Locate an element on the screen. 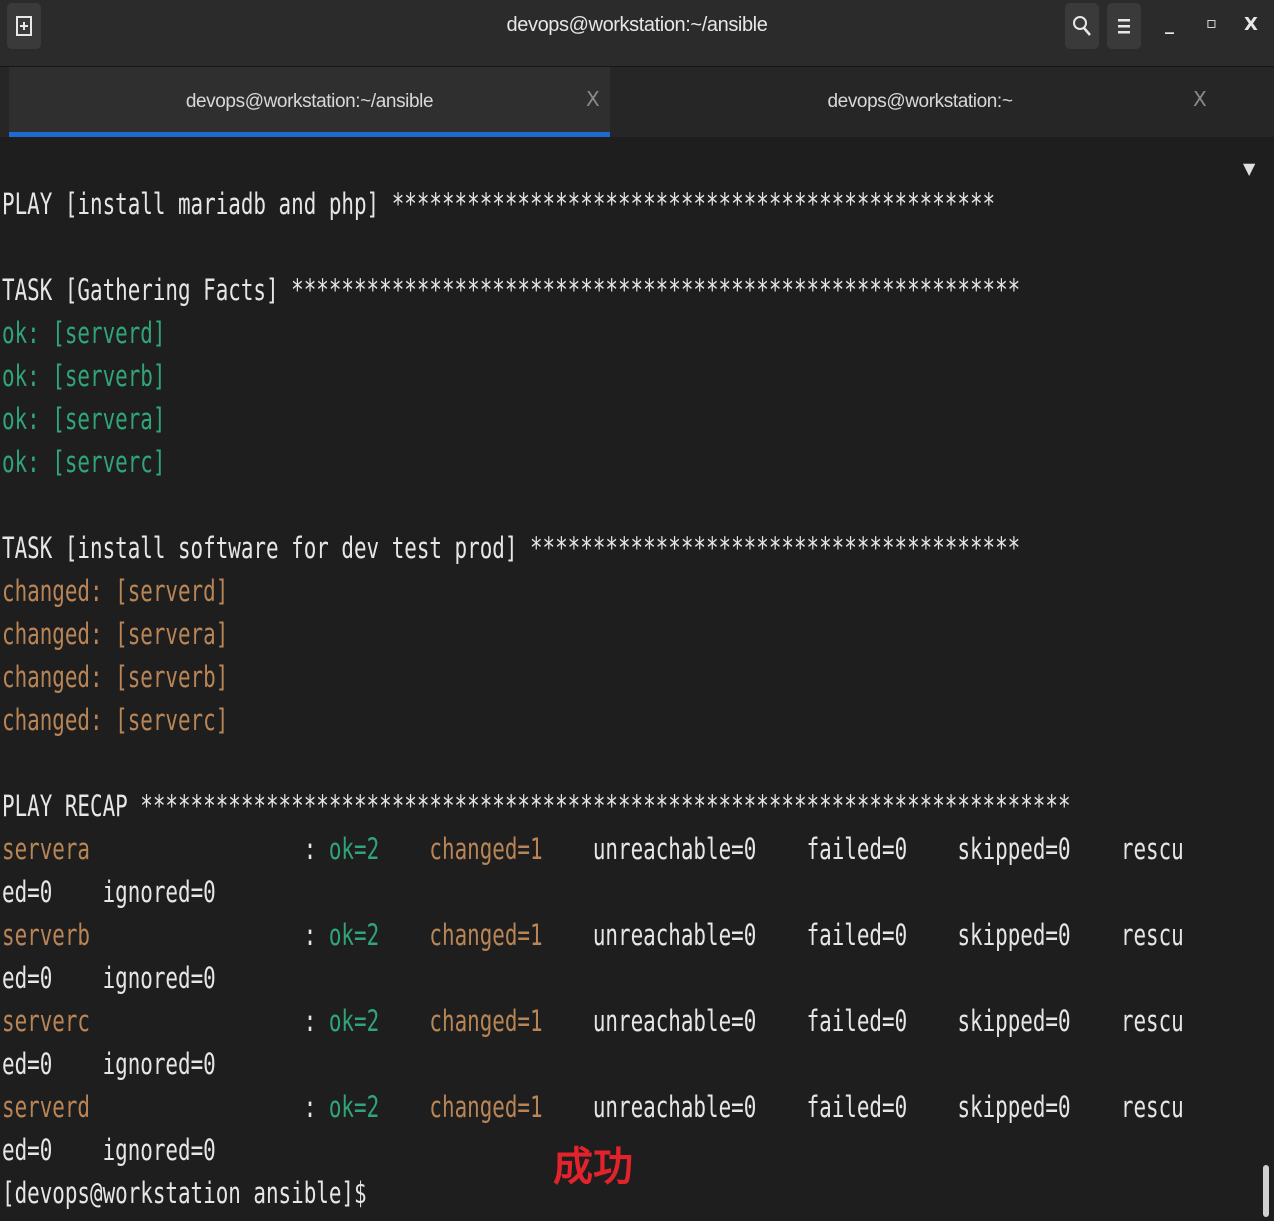 Image resolution: width=1274 pixels, height=1221 pixels. task-result-ok: ok: [servera] is located at coordinates (84, 419).